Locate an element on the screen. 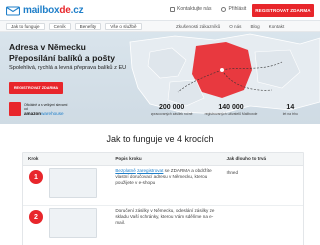 The image size is (320, 245). stat-item: 200 000 zpracovaných zásilek ročně is located at coordinates (171, 110).